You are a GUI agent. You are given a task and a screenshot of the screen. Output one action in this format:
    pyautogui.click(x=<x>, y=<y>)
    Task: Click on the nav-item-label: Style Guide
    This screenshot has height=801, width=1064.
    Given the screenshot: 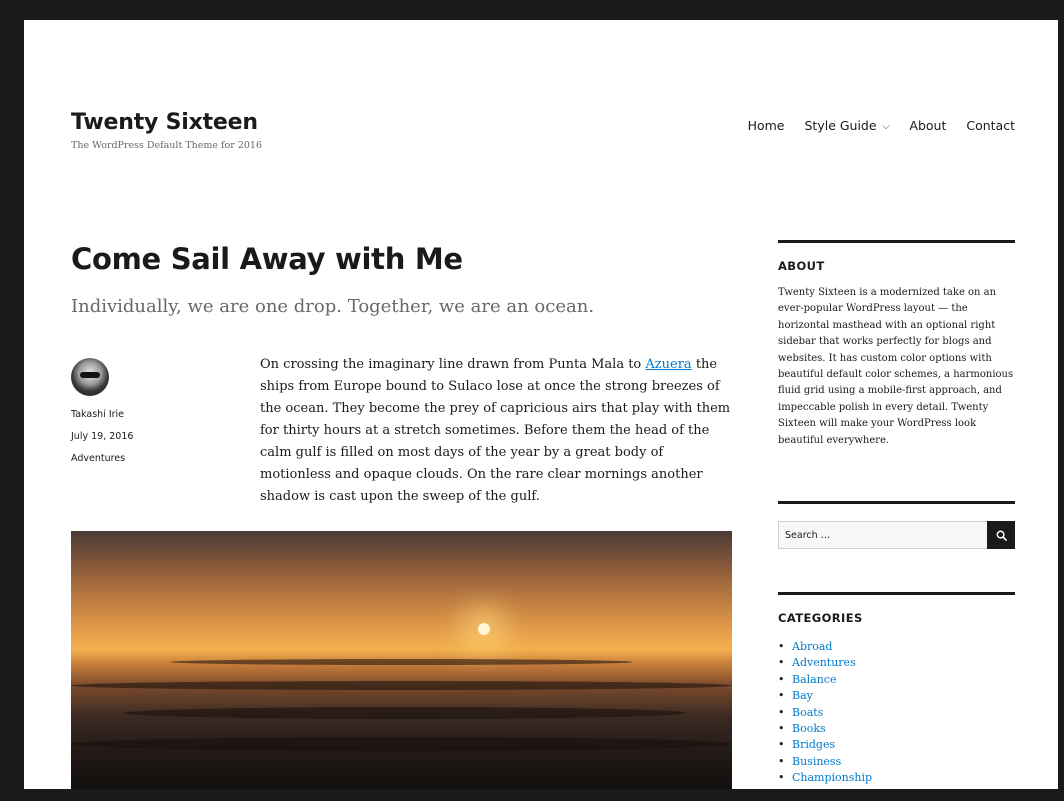 What is the action you would take?
    pyautogui.click(x=840, y=125)
    